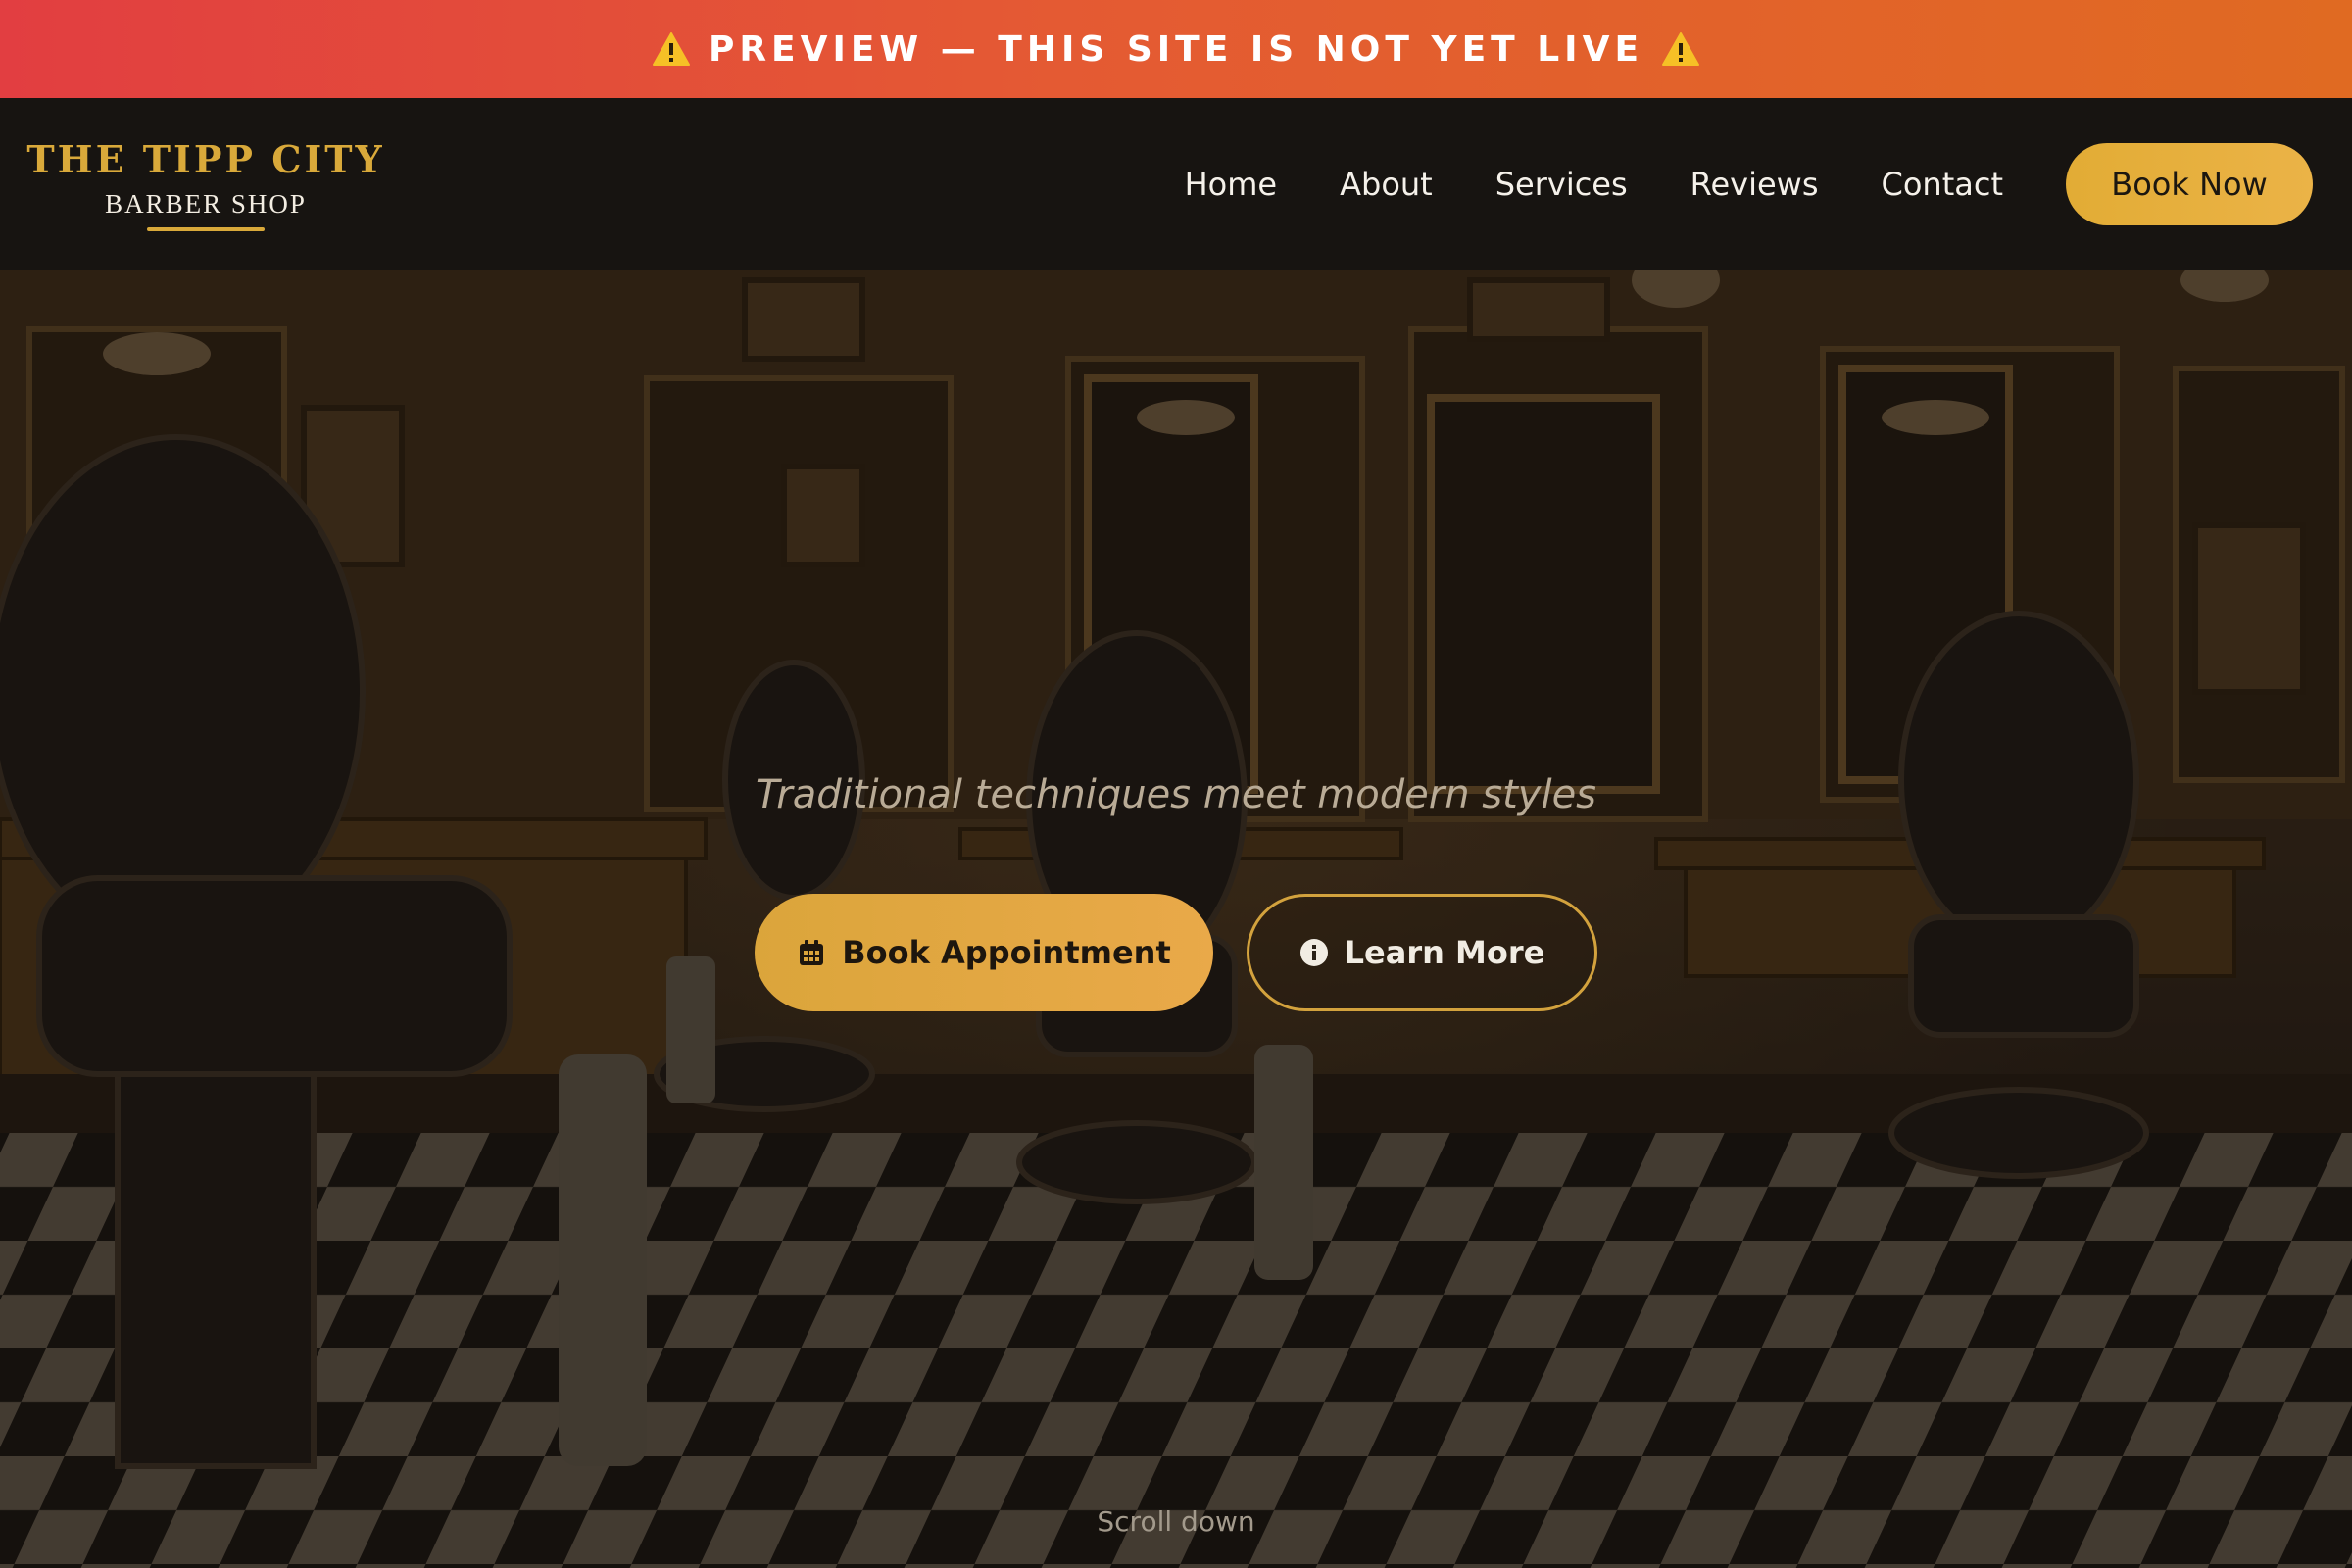 This screenshot has height=1568, width=2352. I want to click on logo-subtitle: BARBER SHOP, so click(206, 204).